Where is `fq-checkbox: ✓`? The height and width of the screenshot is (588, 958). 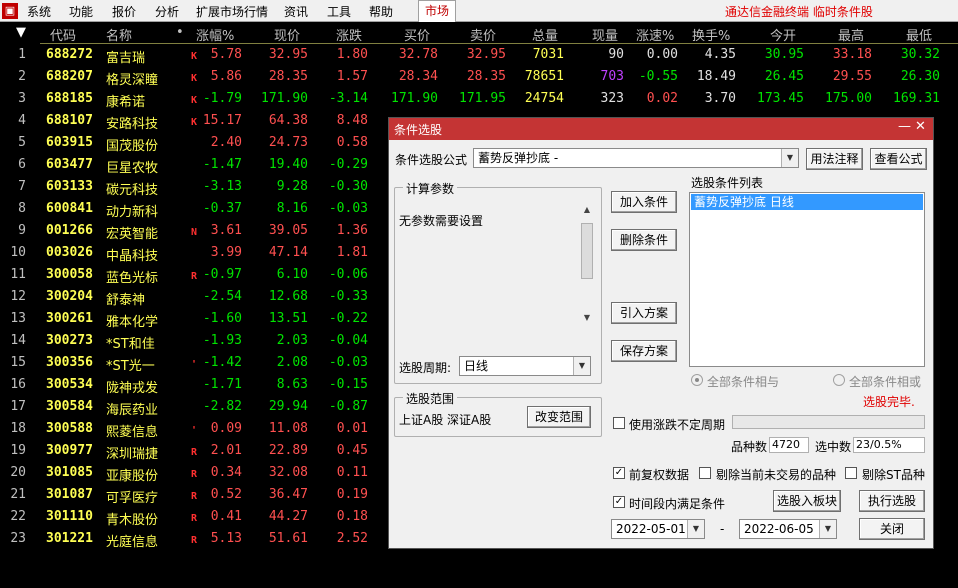 fq-checkbox: ✓ is located at coordinates (619, 473).